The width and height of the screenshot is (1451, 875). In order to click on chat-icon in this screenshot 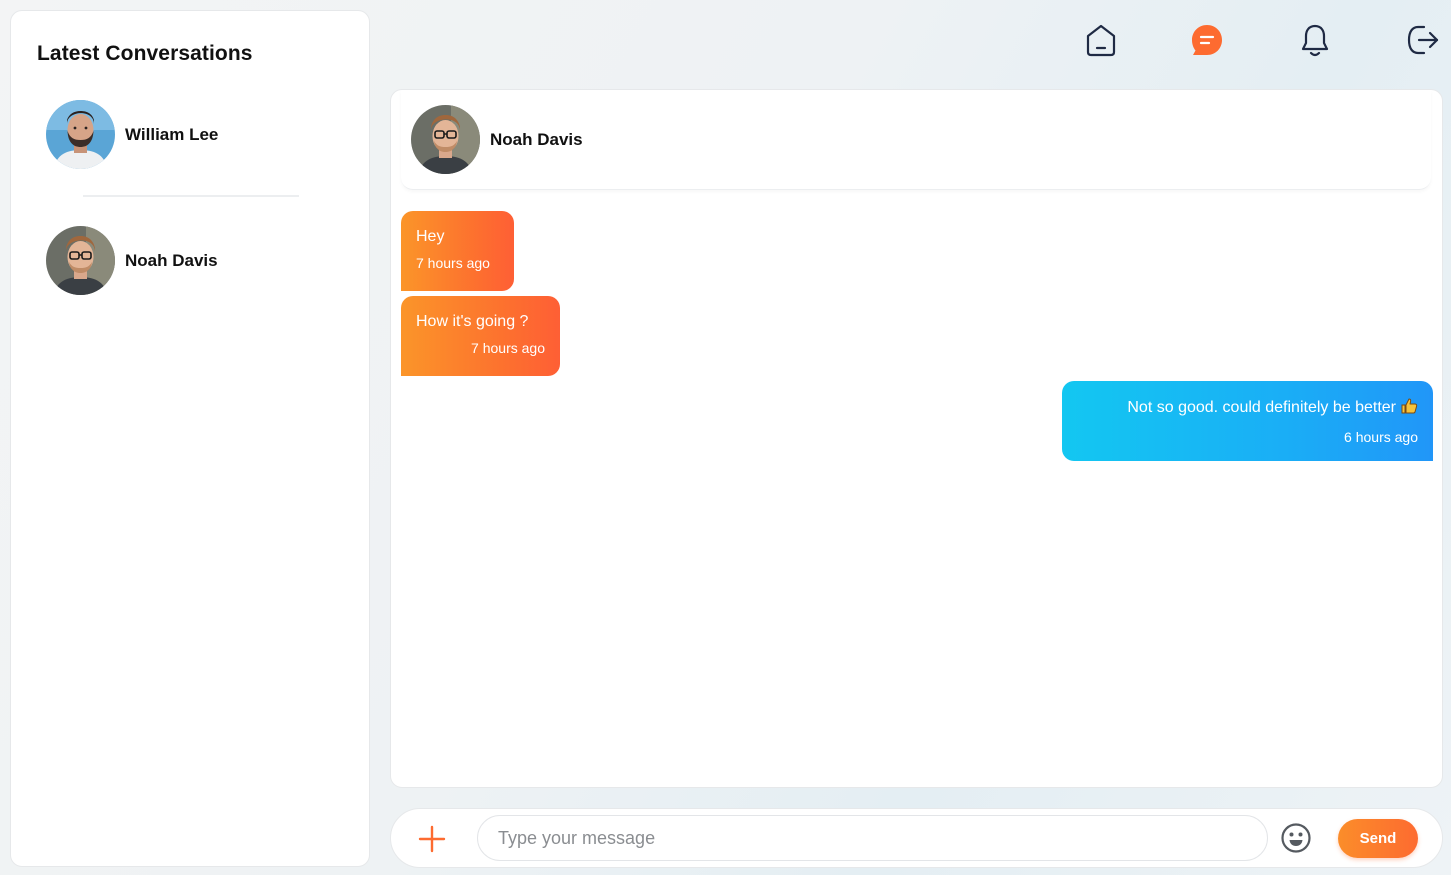, I will do `click(1207, 40)`.